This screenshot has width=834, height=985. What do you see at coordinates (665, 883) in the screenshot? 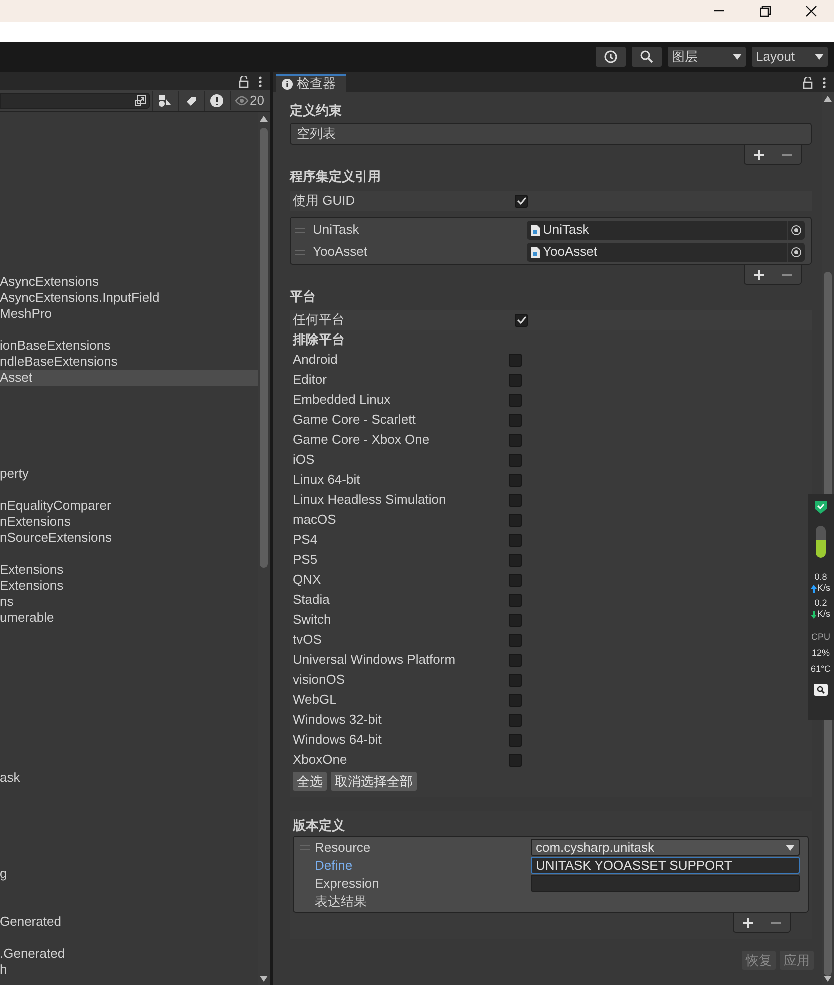
I see `text-field` at bounding box center [665, 883].